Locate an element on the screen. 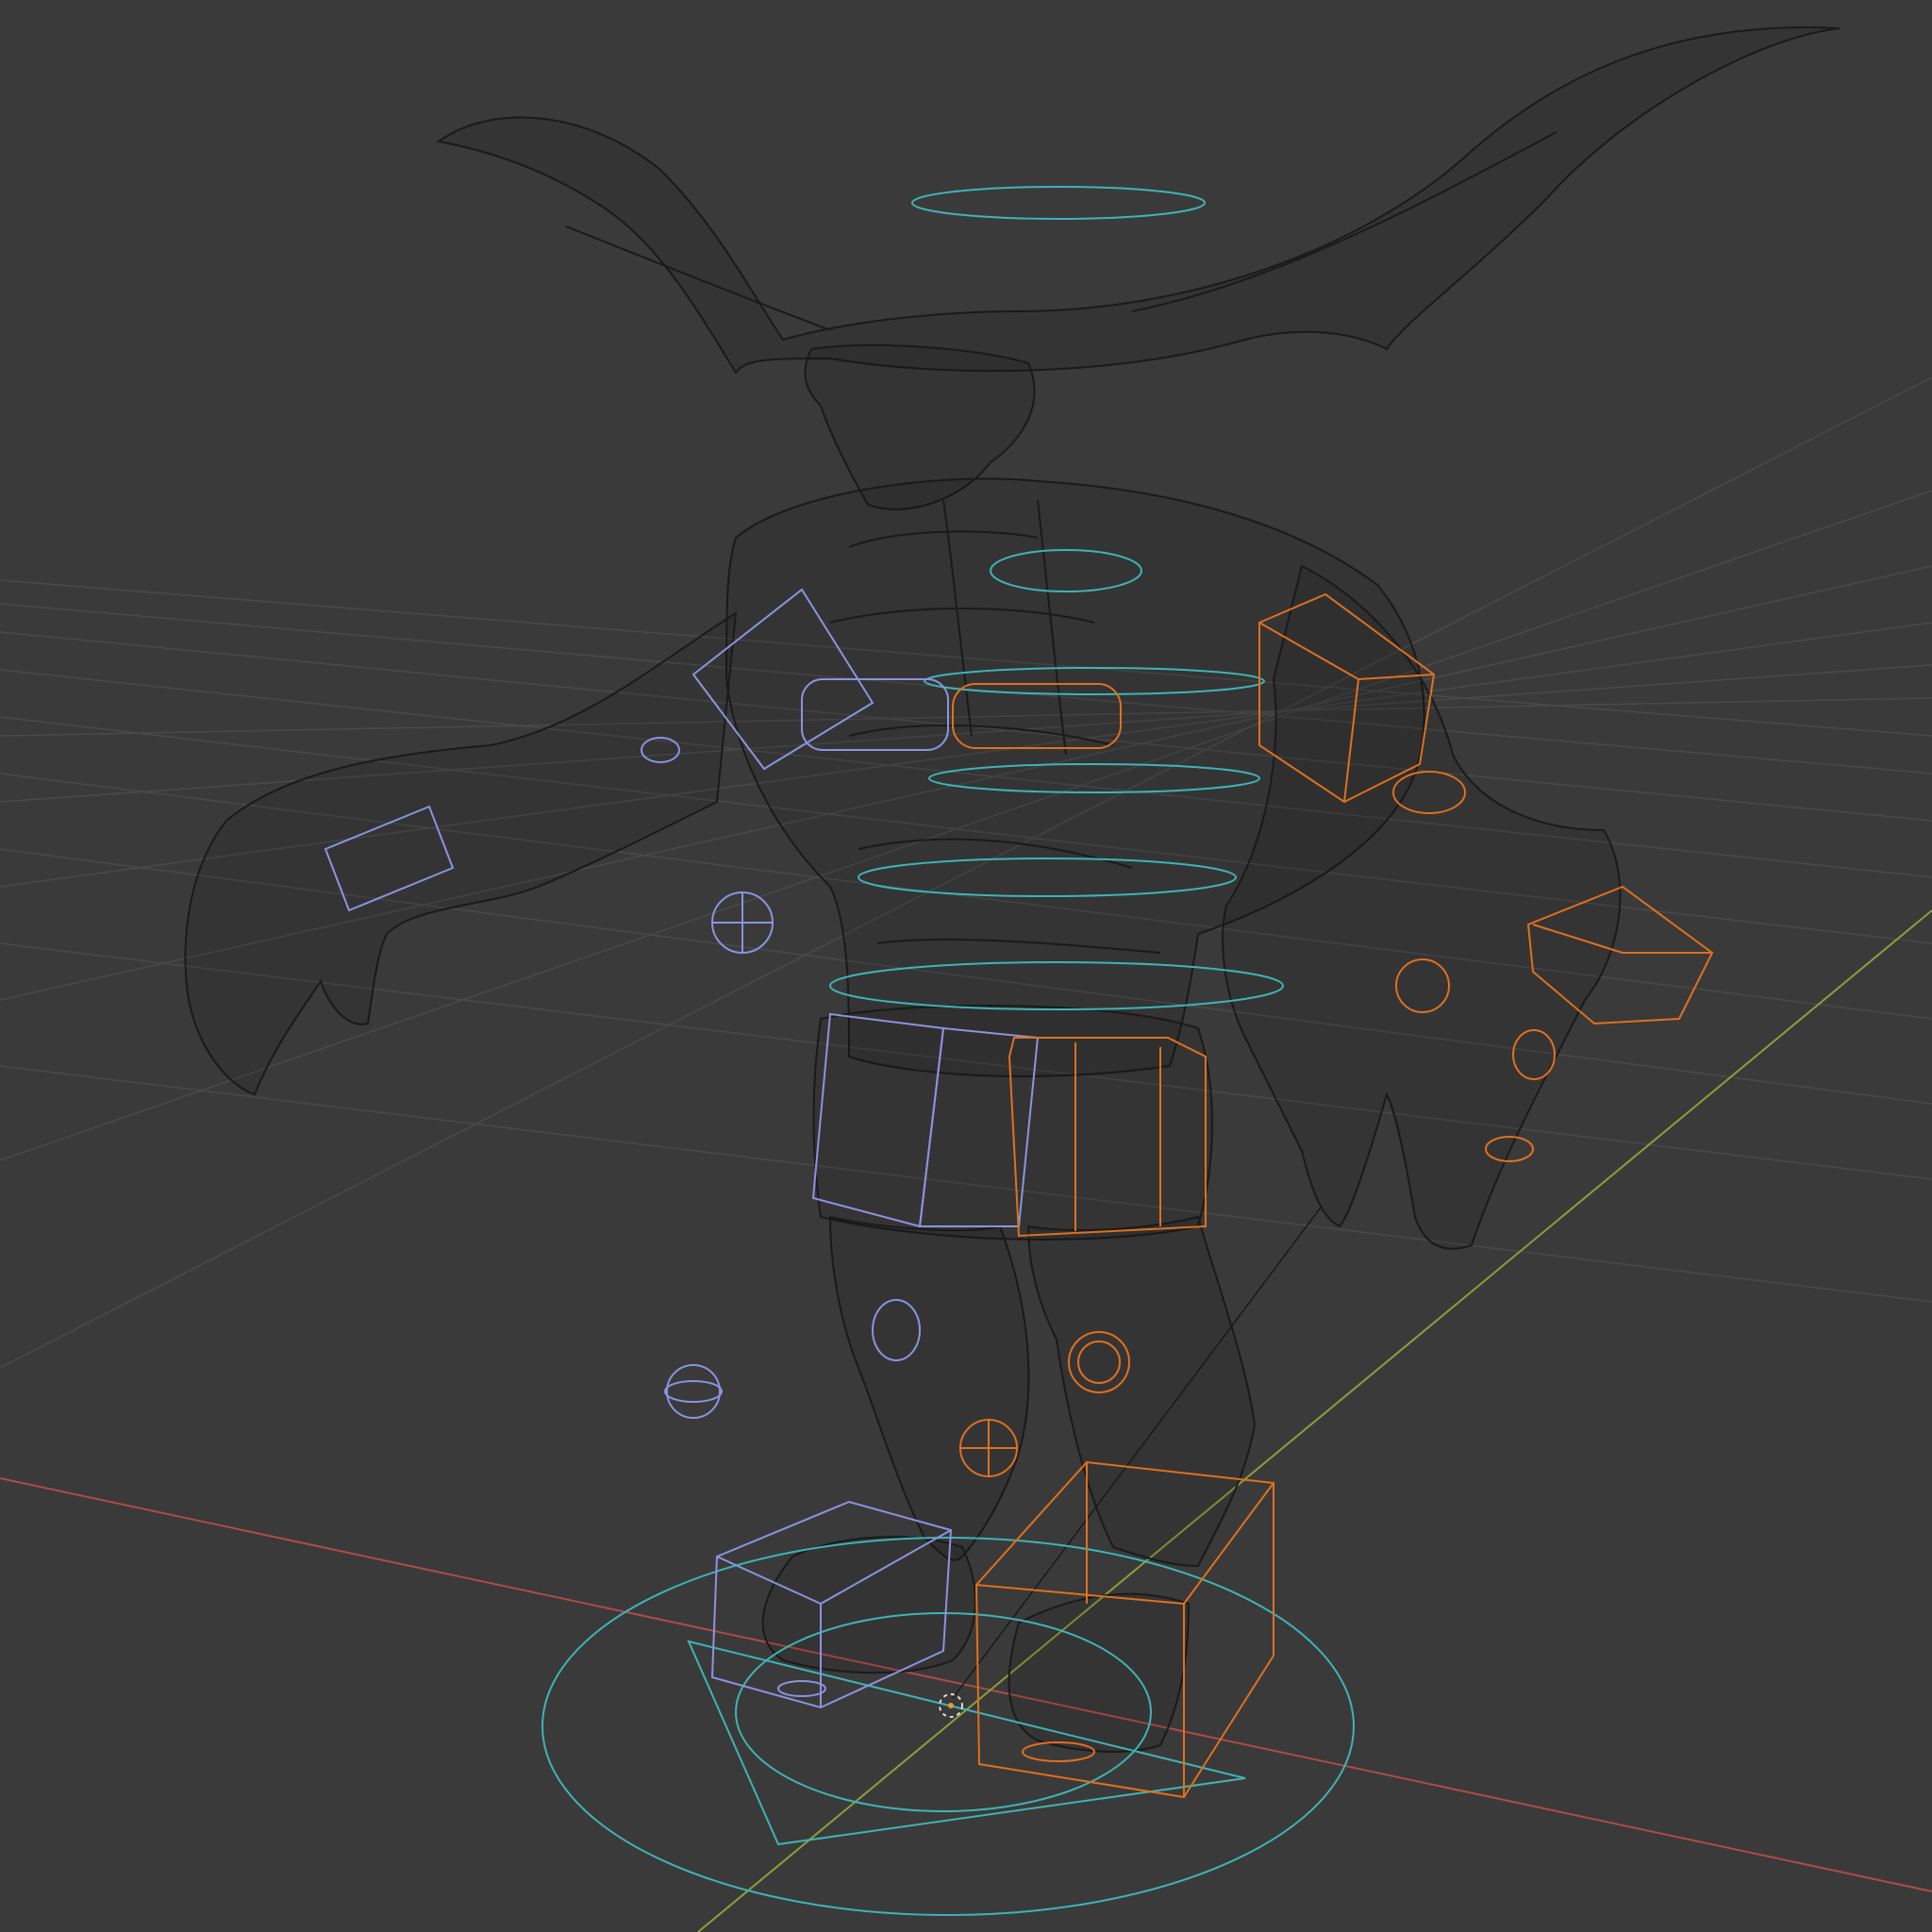 This screenshot has height=1932, width=1932. head-circle-control is located at coordinates (1059, 203).